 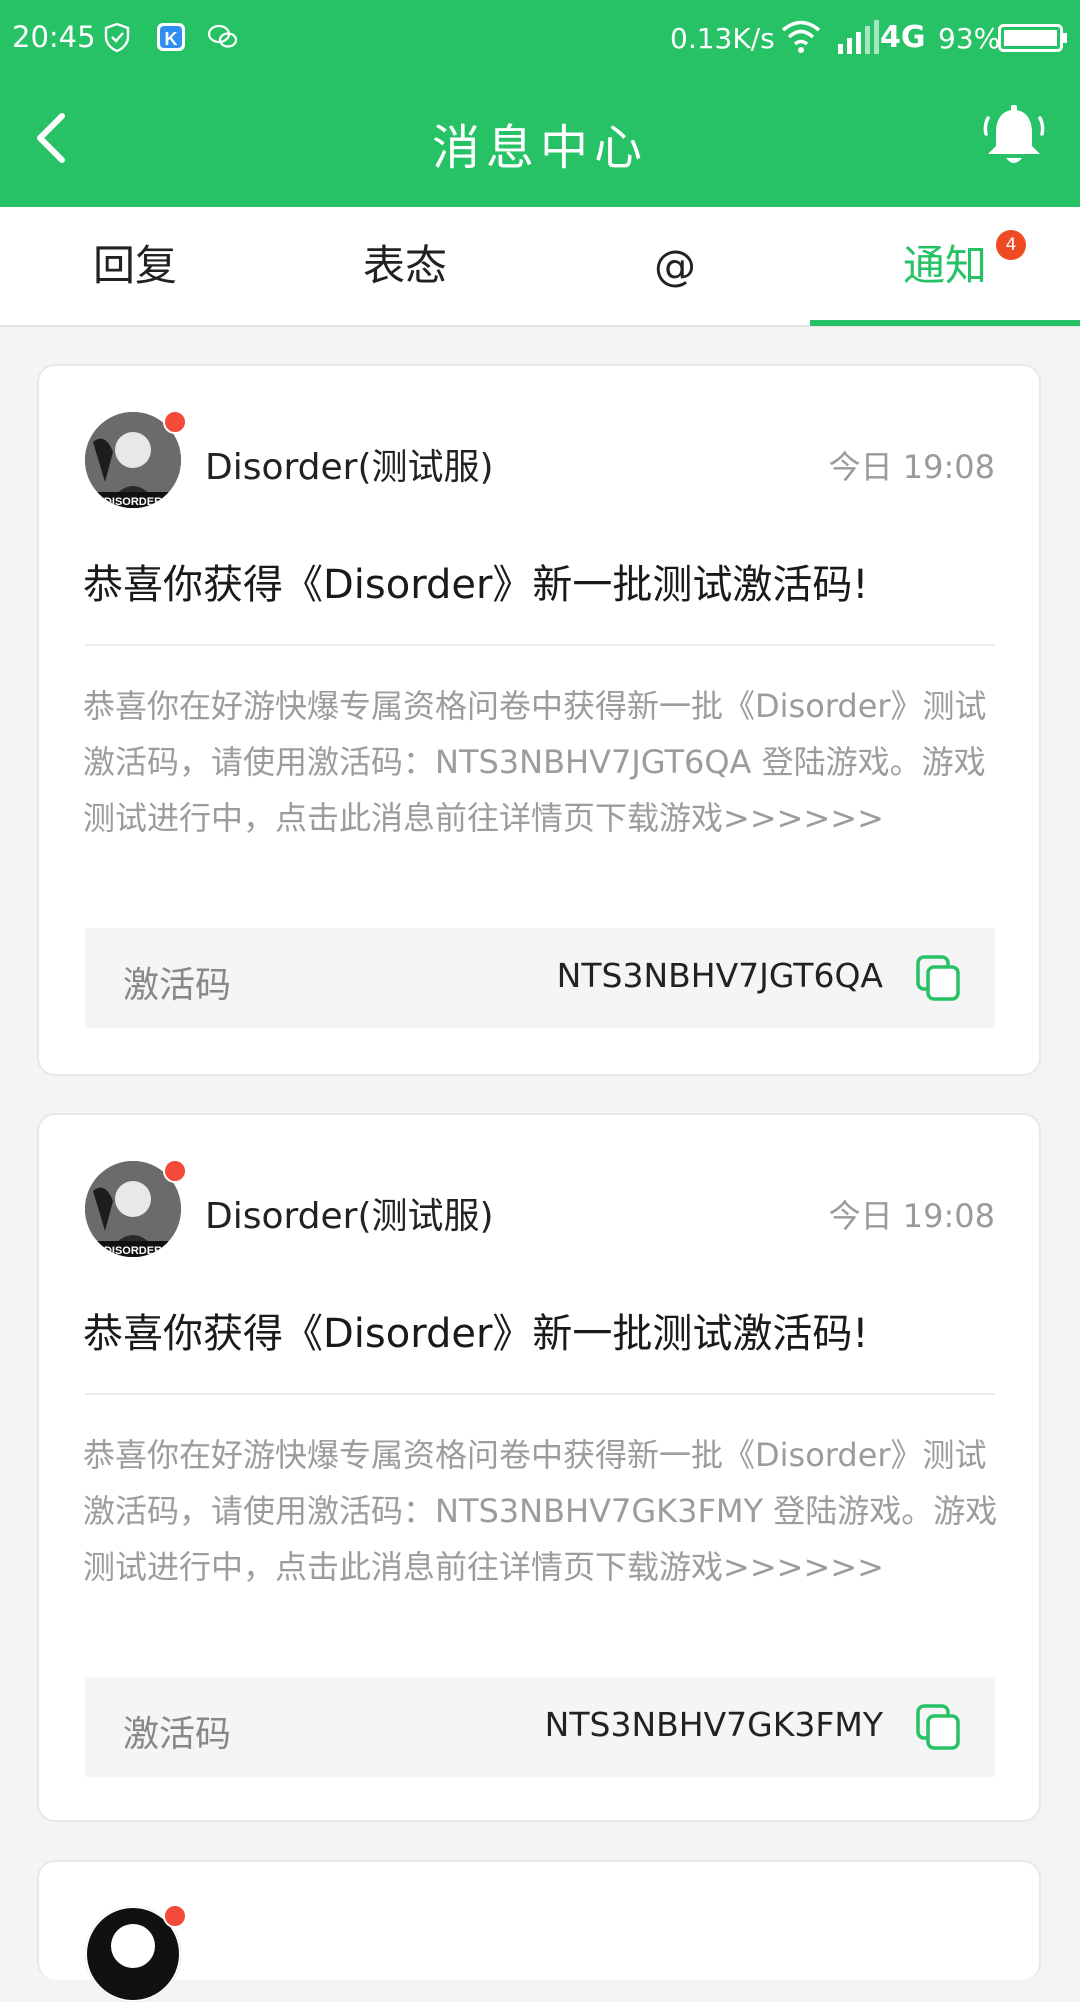 I want to click on message-card, so click(x=539, y=1931).